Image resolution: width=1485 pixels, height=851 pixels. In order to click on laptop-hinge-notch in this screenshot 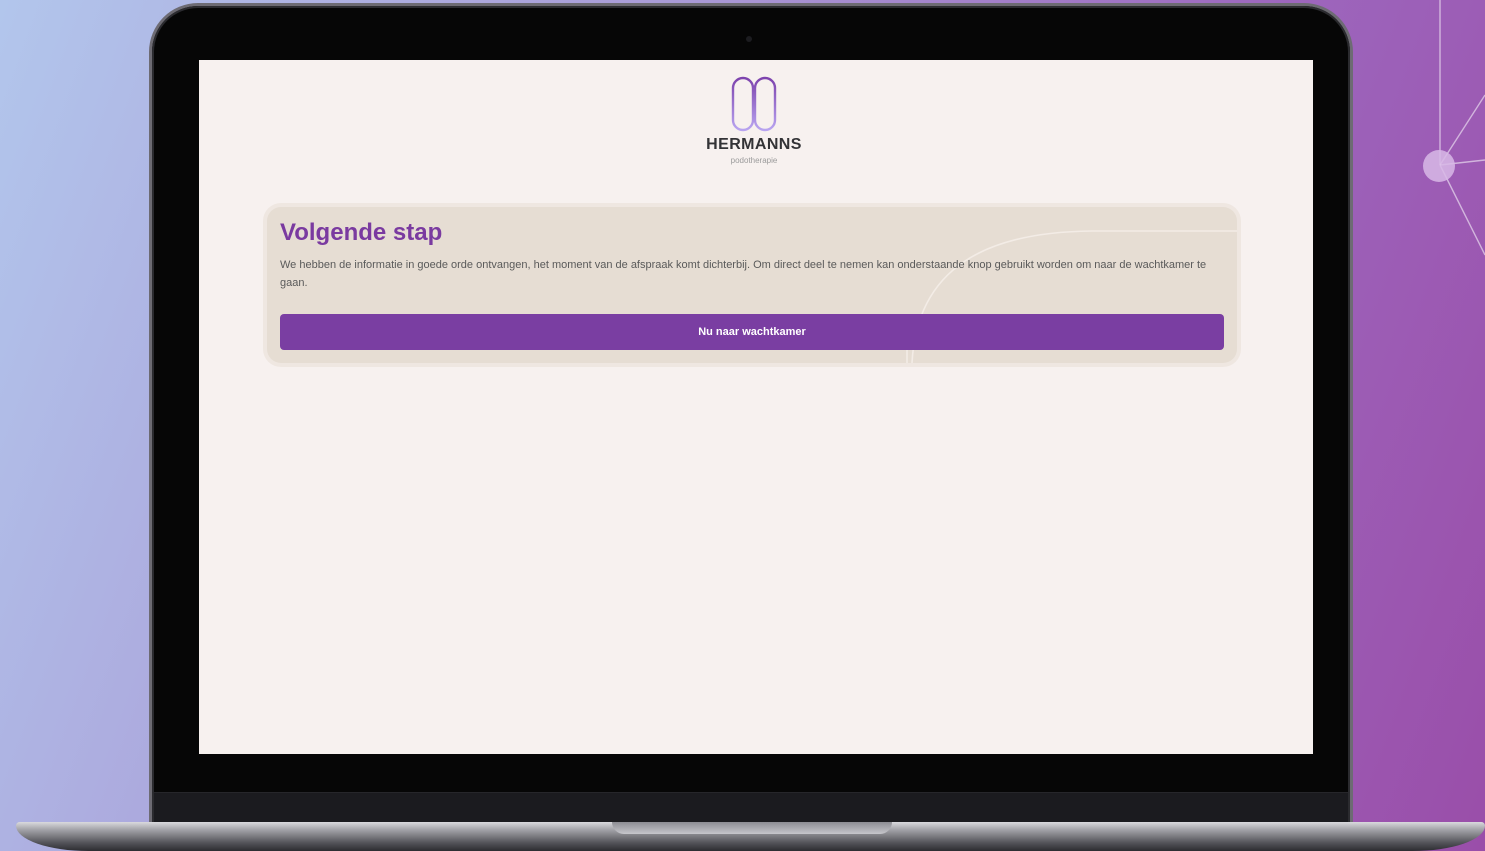, I will do `click(752, 828)`.